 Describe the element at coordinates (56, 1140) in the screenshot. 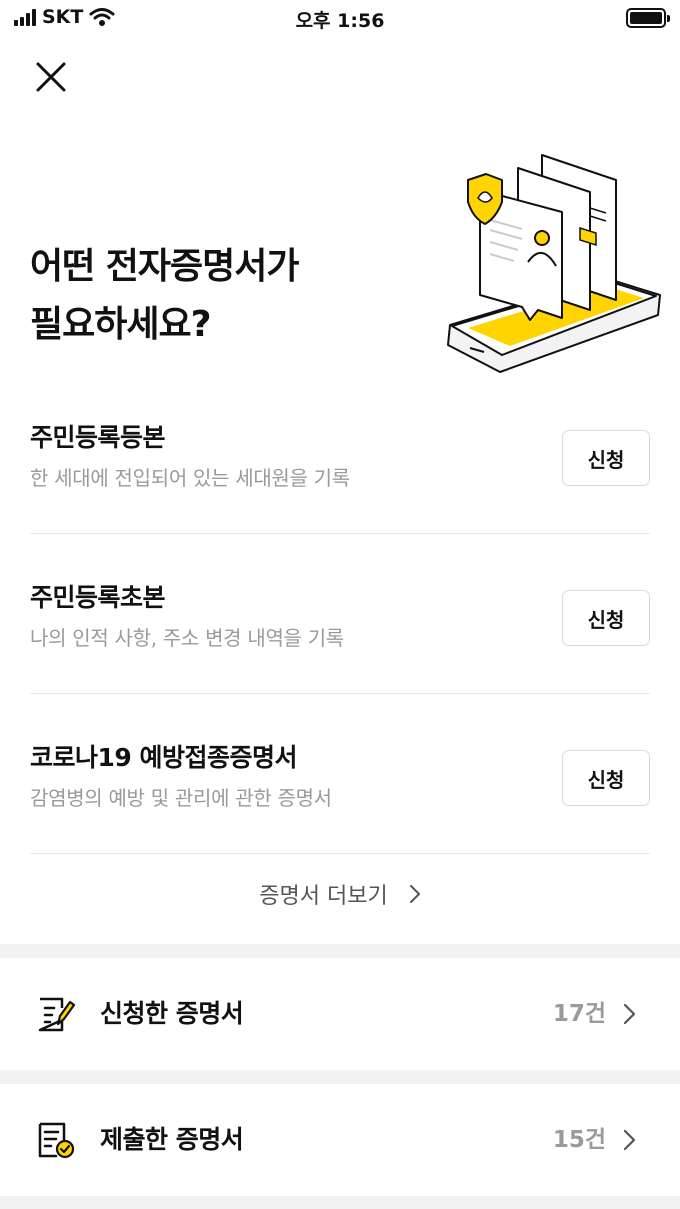

I see `check-document-icon` at that location.